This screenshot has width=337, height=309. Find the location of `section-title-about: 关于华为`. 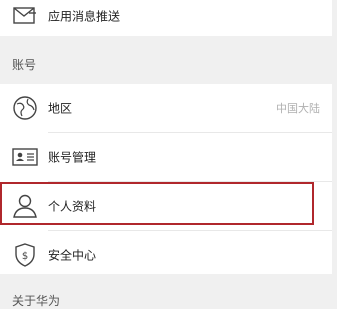

section-title-about: 关于华为 is located at coordinates (36, 301).